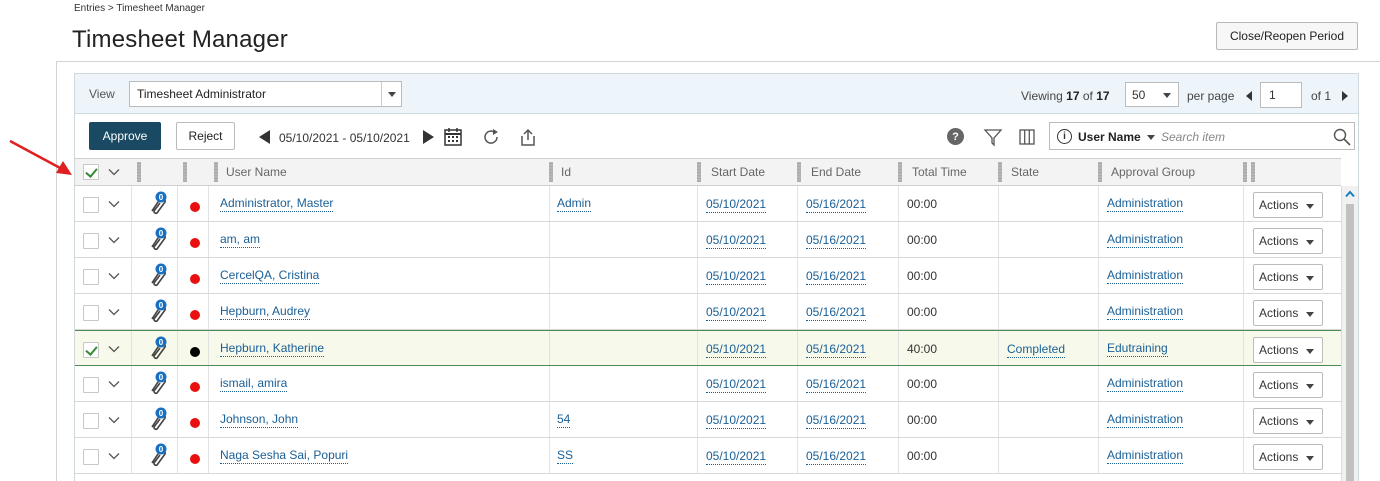 Image resolution: width=1380 pixels, height=481 pixels. Describe the element at coordinates (256, 172) in the screenshot. I see `column-header-user-name: User Name` at that location.